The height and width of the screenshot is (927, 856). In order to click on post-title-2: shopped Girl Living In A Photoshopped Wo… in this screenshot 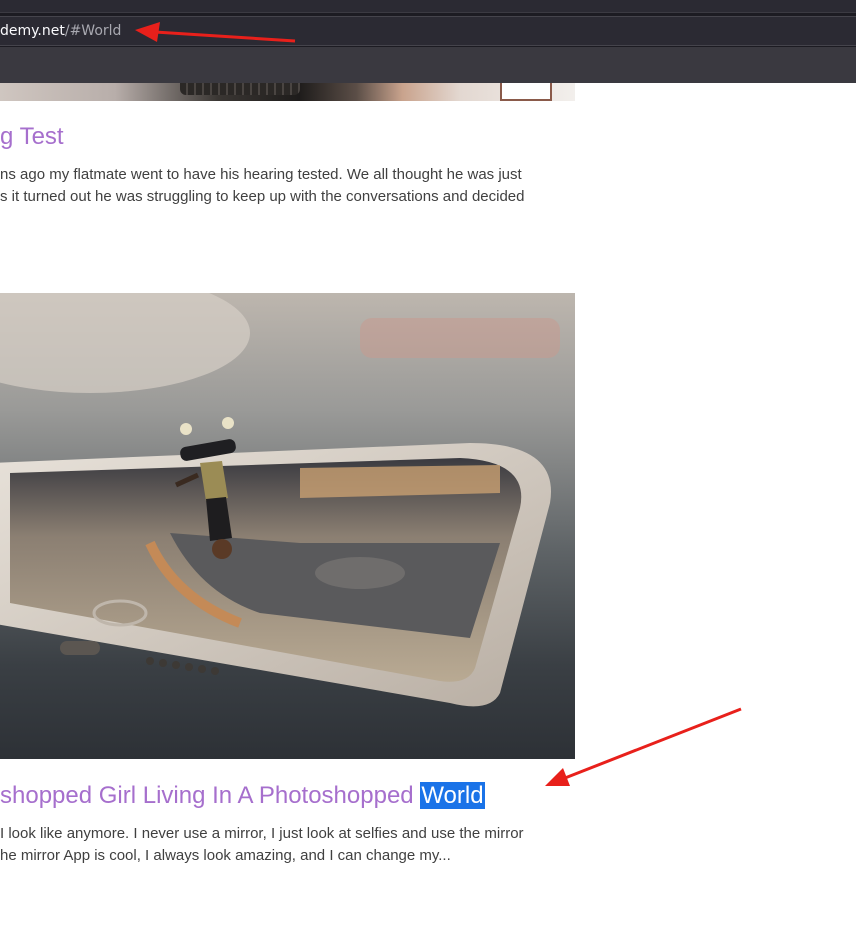, I will do `click(242, 796)`.